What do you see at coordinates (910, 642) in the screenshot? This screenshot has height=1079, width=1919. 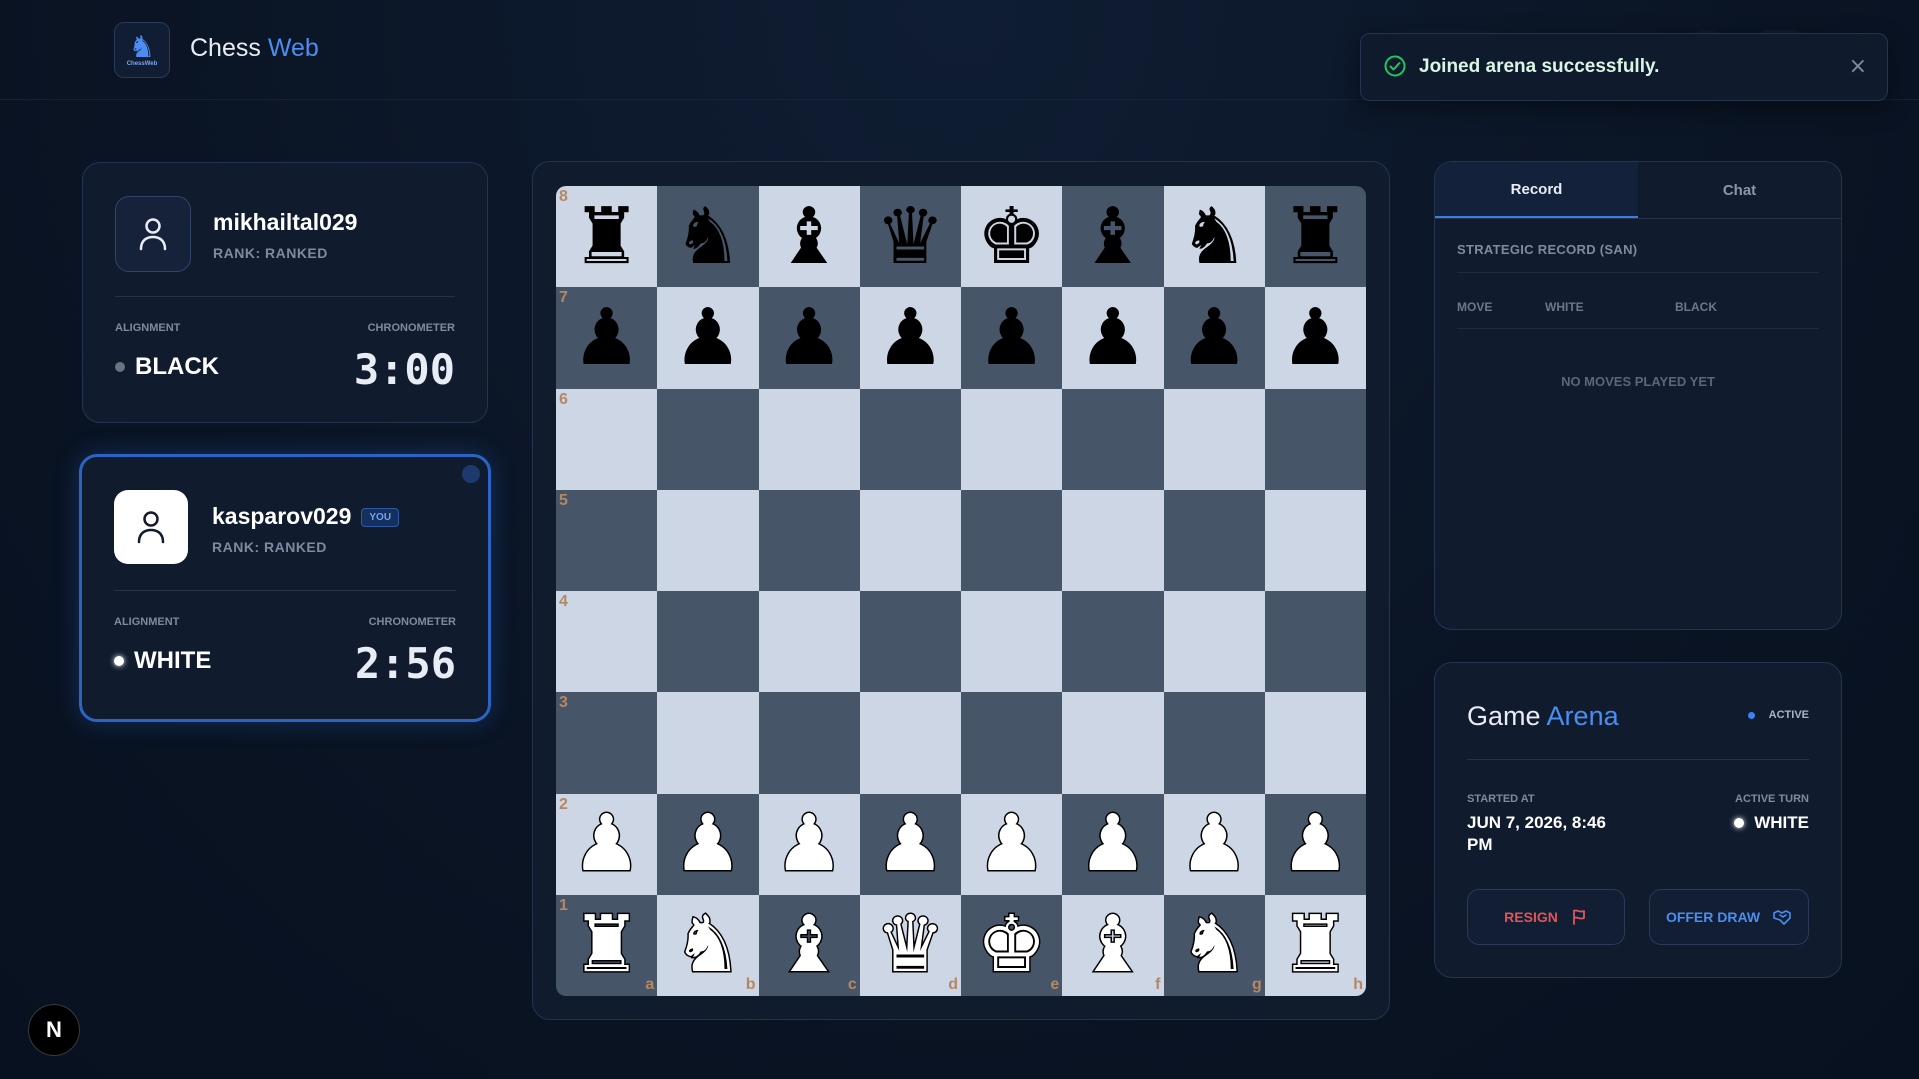 I see `square-d4` at bounding box center [910, 642].